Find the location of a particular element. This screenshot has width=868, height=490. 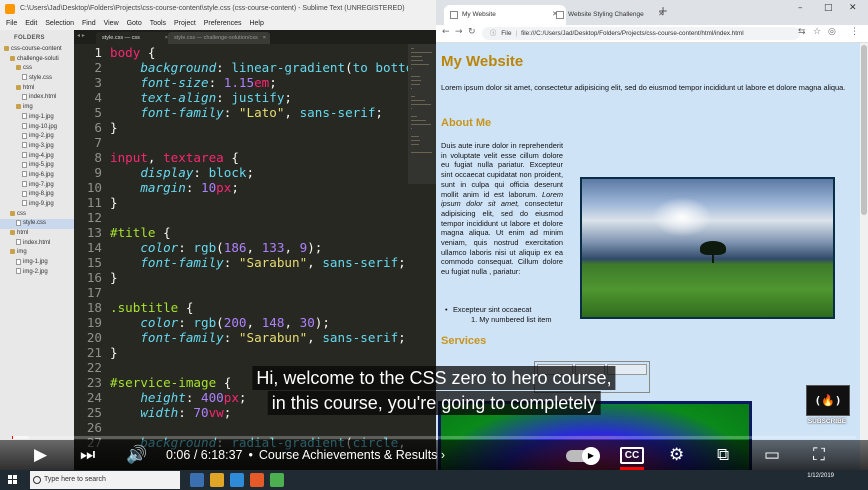

taskbar-clock: 1/12/2019 is located at coordinates (820, 476).